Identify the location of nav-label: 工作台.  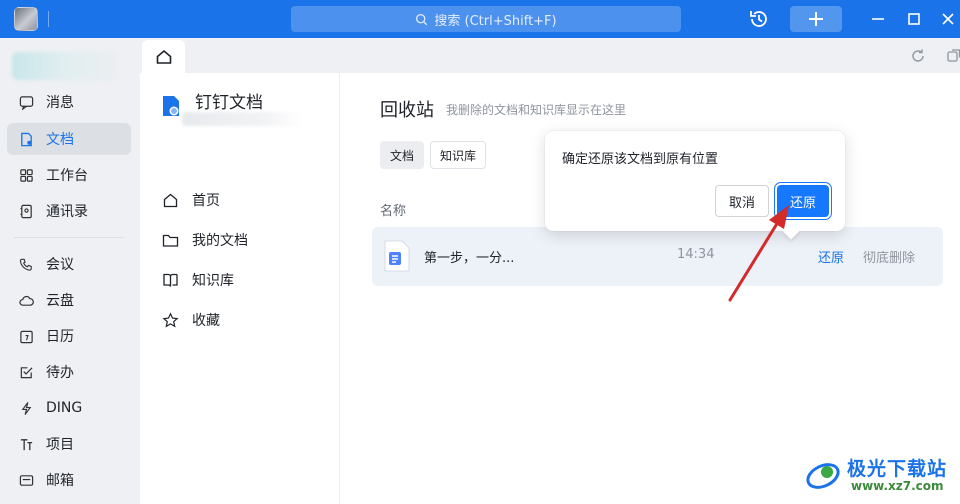
(67, 176).